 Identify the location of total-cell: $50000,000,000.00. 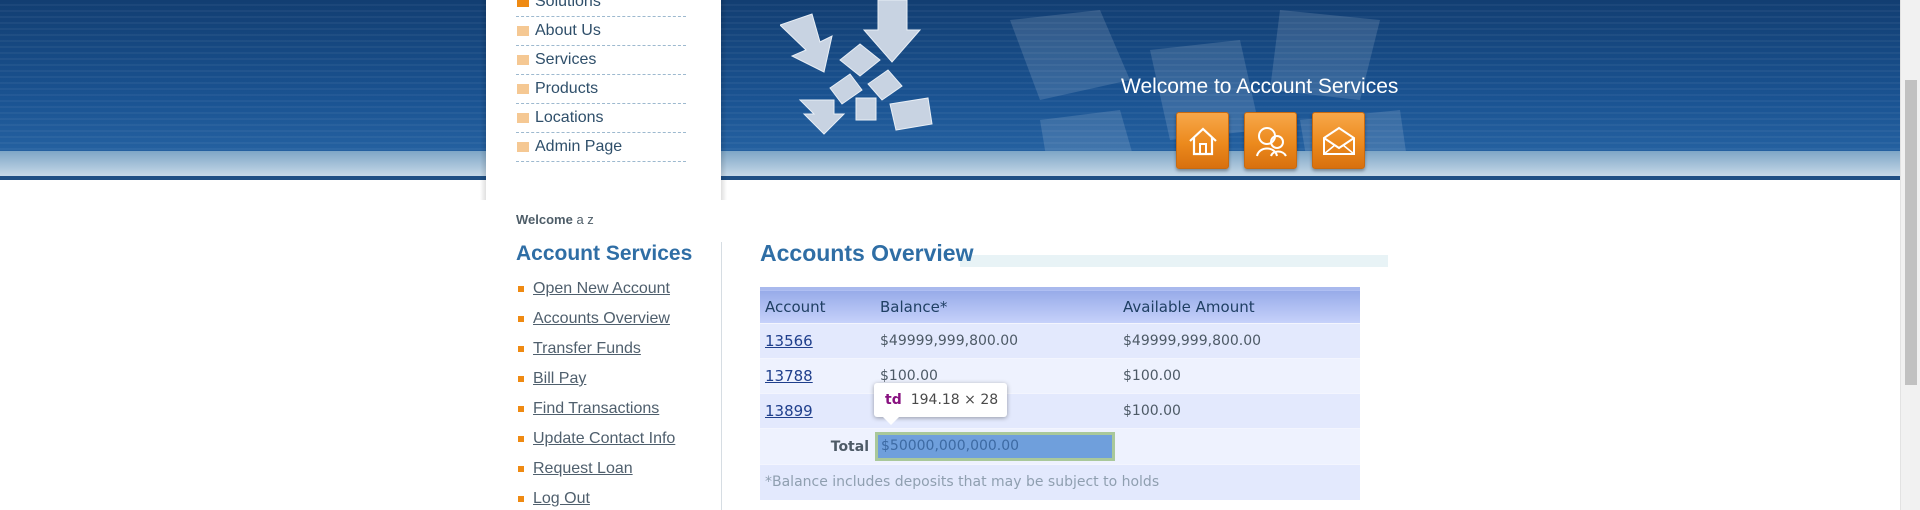
(996, 446).